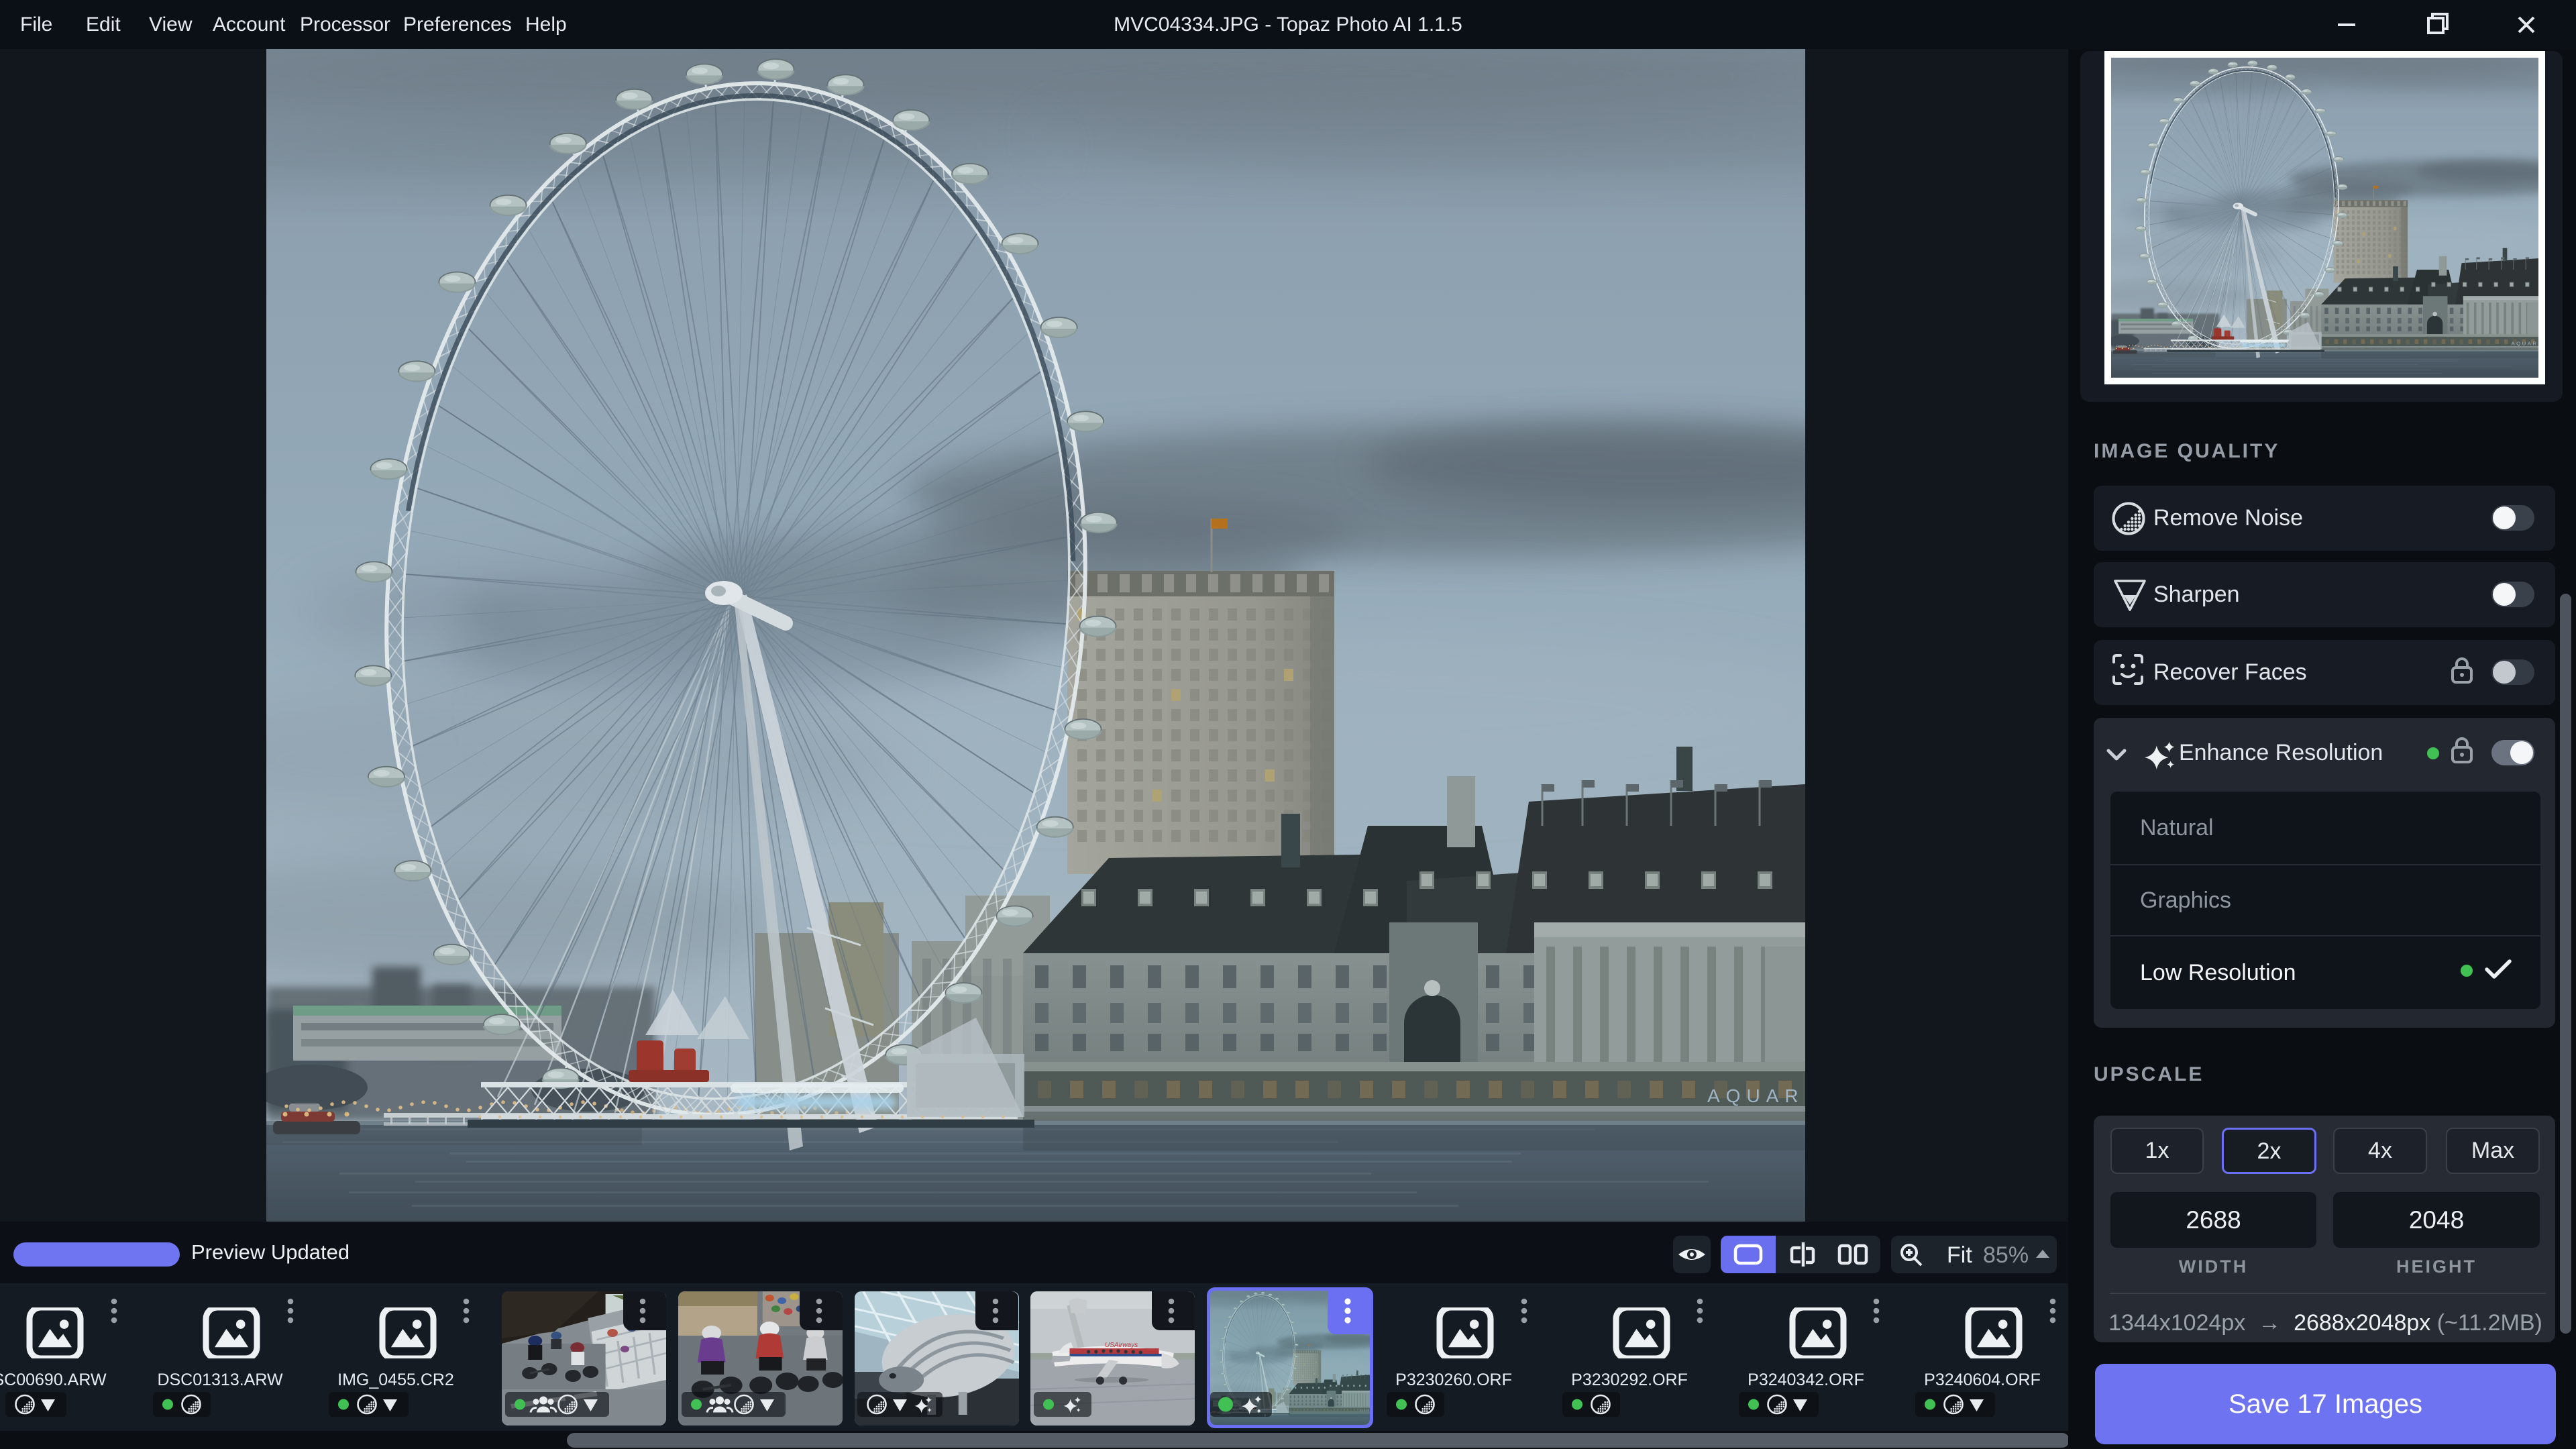 This screenshot has width=2576, height=1449. What do you see at coordinates (1121, 1345) in the screenshot?
I see `svg-text: USAirways` at bounding box center [1121, 1345].